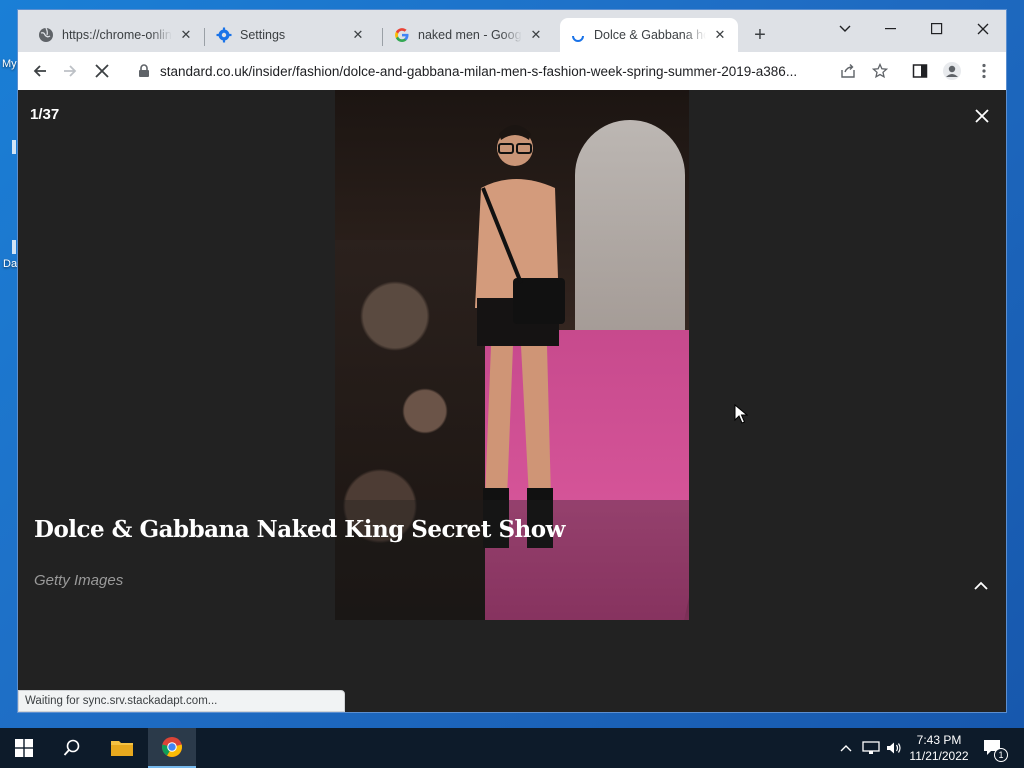 Image resolution: width=1024 pixels, height=768 pixels. I want to click on menu-button, so click(984, 71).